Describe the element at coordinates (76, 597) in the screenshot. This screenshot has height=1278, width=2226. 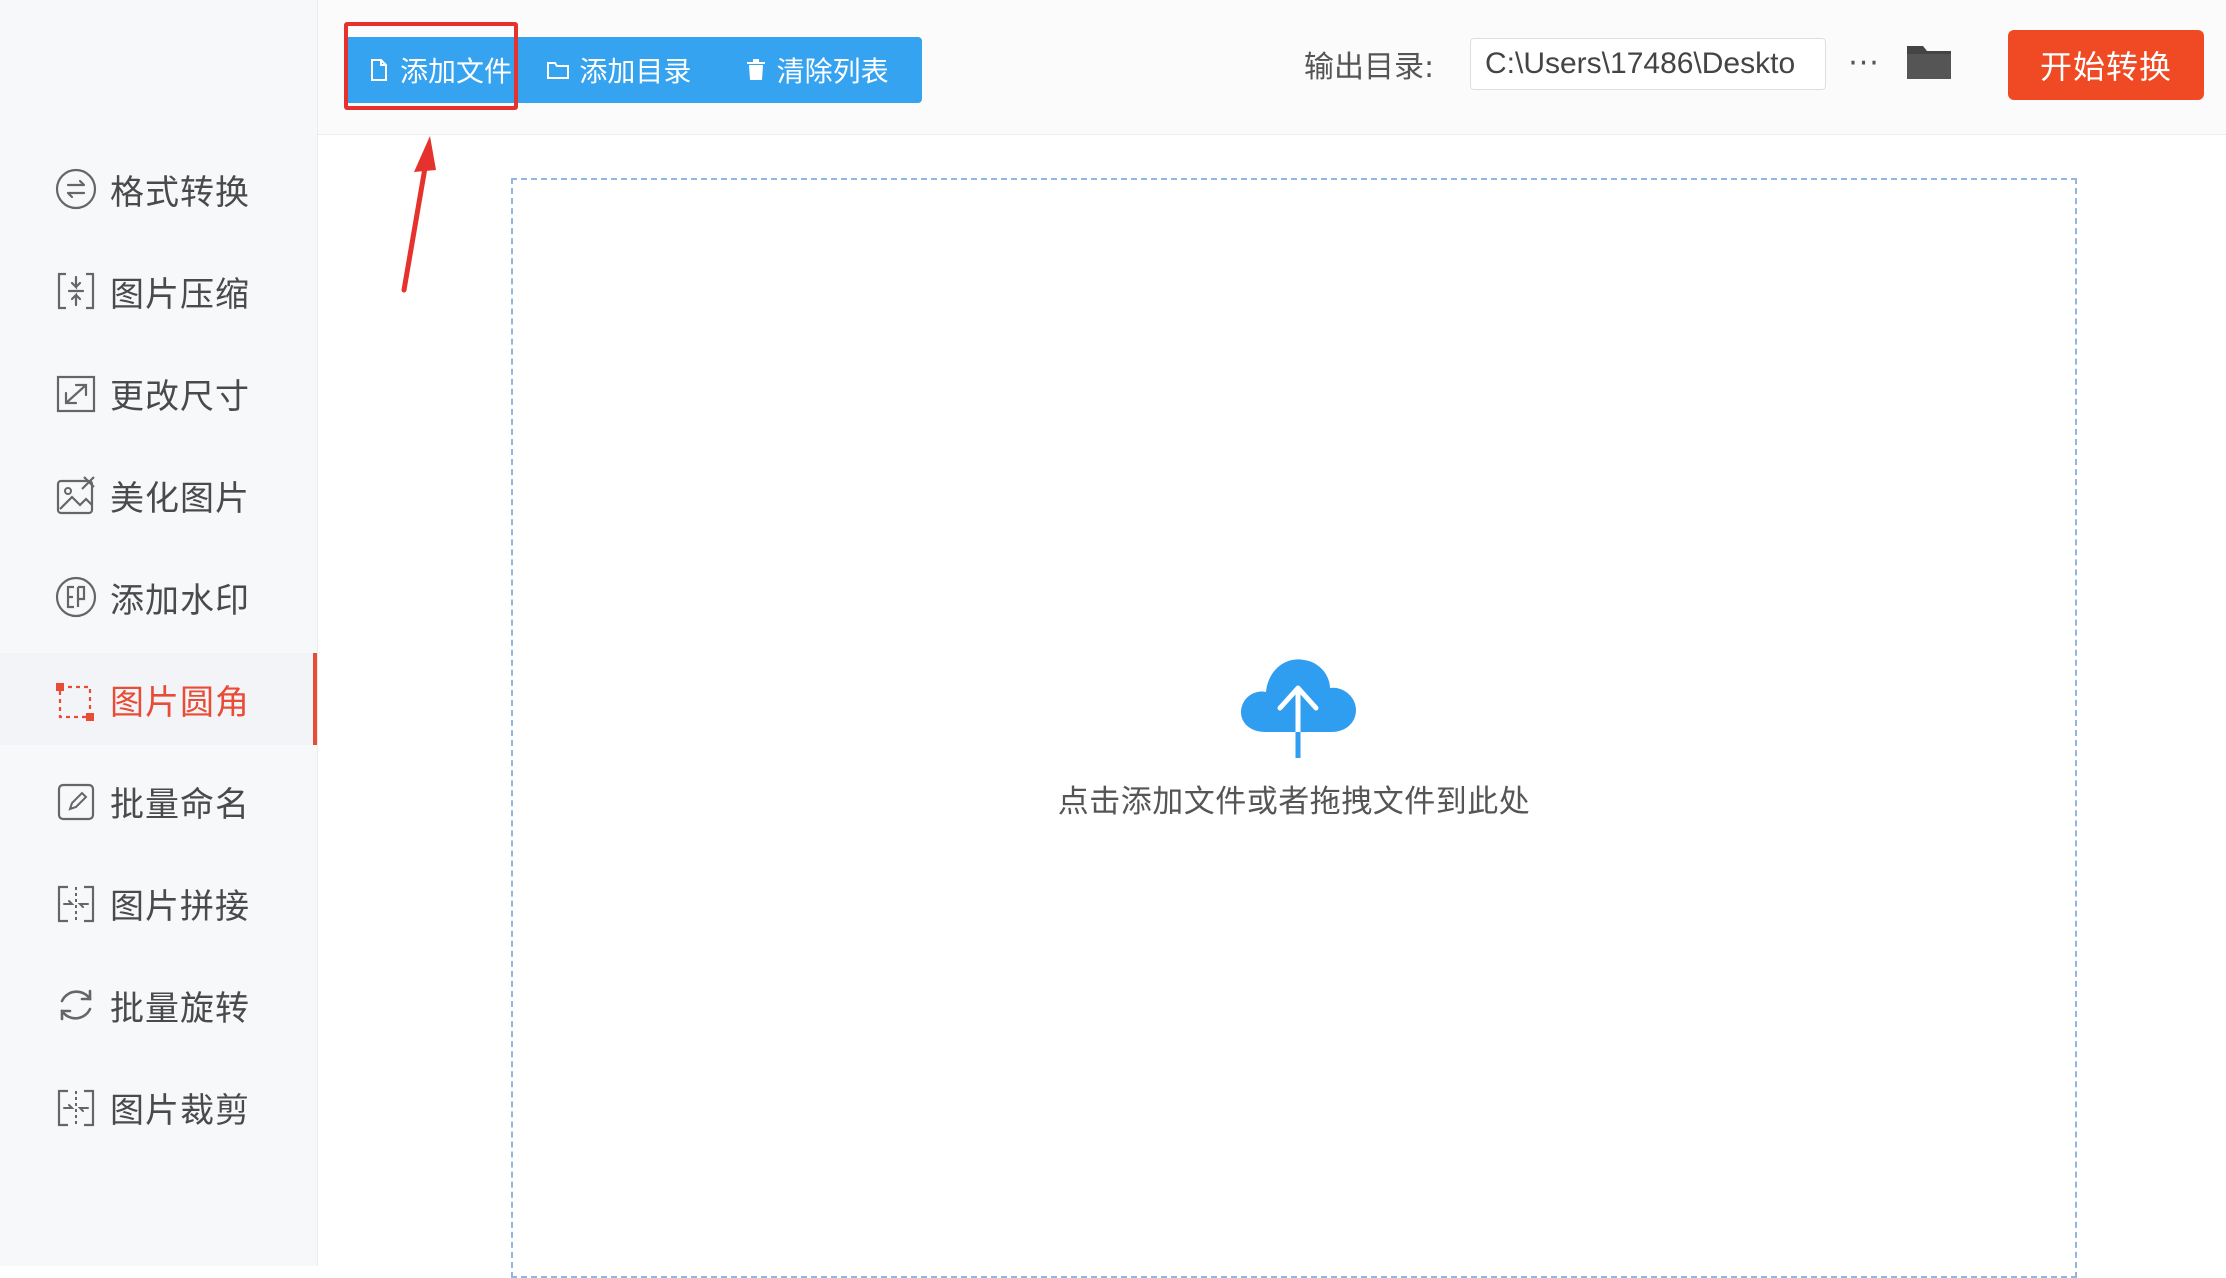
I see `watermark-icon` at that location.